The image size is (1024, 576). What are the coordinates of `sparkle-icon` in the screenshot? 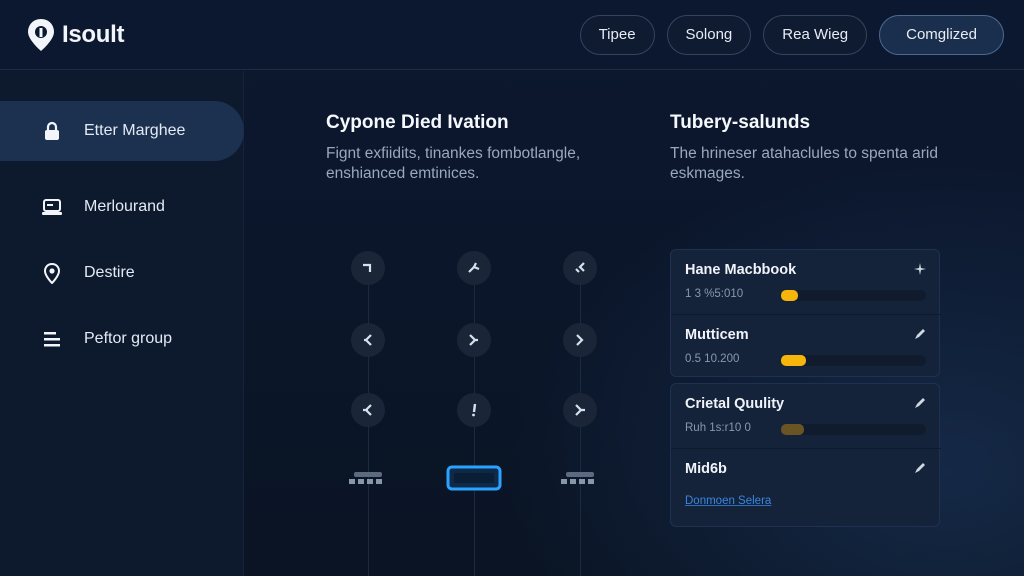 It's located at (920, 269).